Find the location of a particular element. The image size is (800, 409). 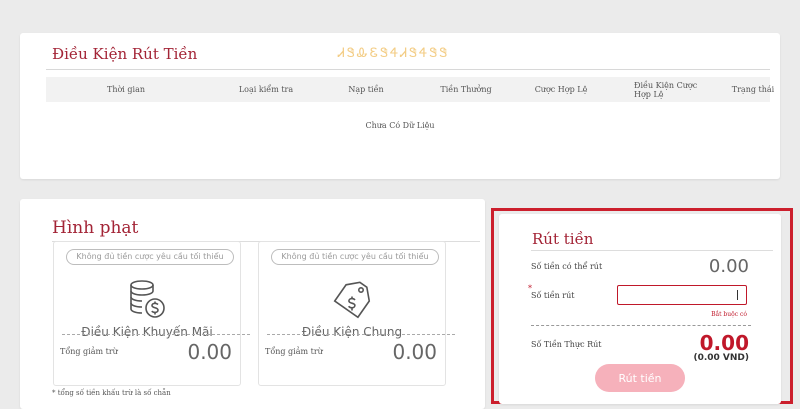

col-valid-bet: Cược Hợp Lệ is located at coordinates (561, 89).